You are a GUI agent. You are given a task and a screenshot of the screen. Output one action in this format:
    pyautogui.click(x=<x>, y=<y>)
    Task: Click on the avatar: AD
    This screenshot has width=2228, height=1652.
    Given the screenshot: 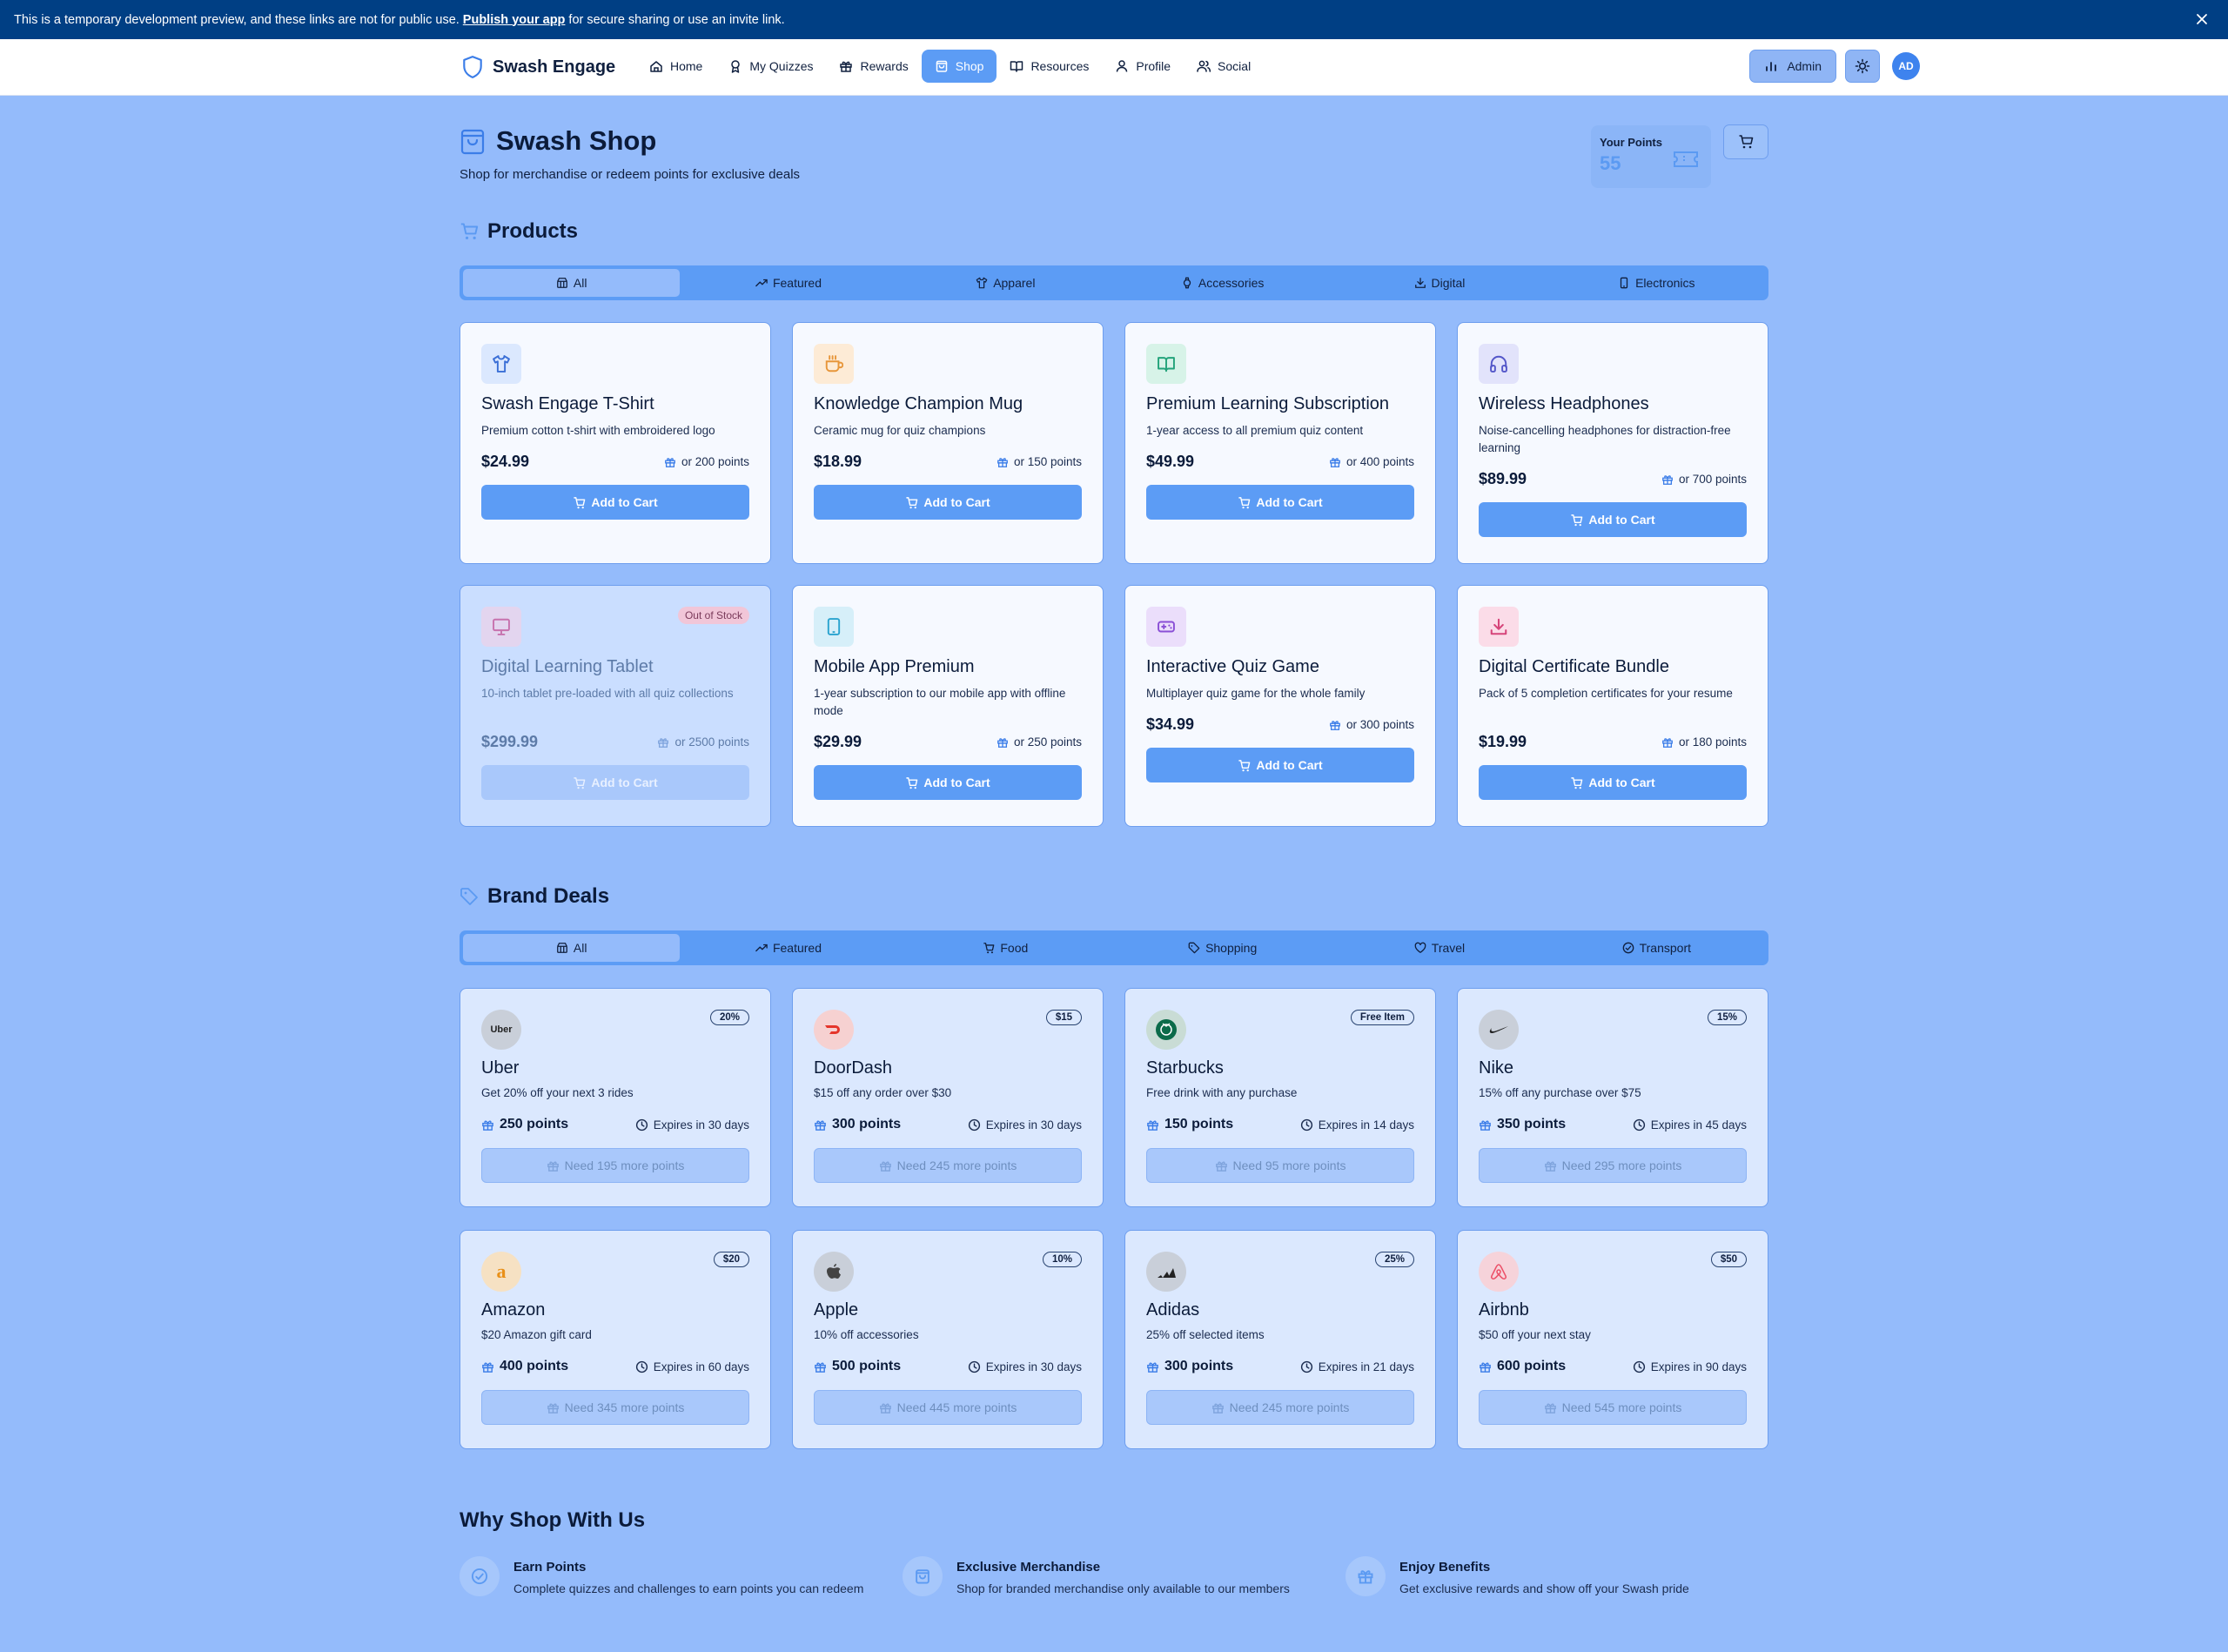 What is the action you would take?
    pyautogui.click(x=1906, y=66)
    